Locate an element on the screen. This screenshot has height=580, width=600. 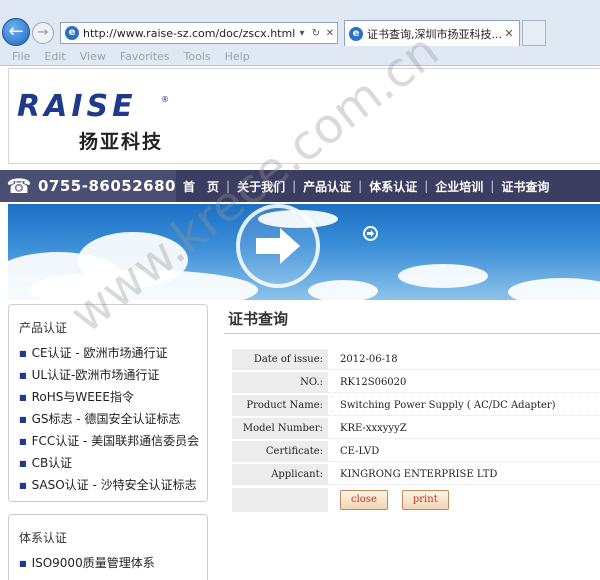
title-divider is located at coordinates (412, 333).